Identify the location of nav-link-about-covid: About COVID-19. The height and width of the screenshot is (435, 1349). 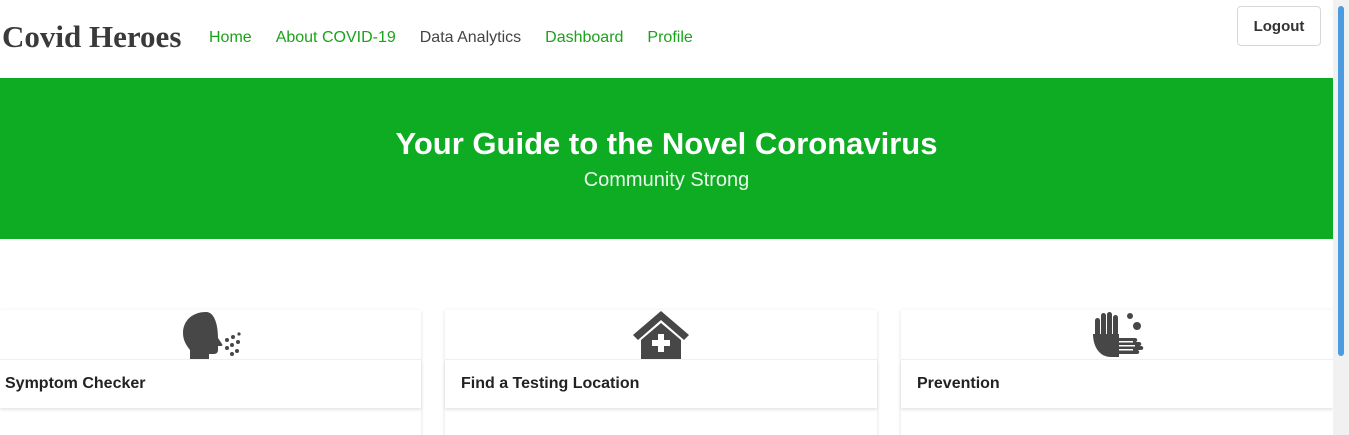
(336, 38).